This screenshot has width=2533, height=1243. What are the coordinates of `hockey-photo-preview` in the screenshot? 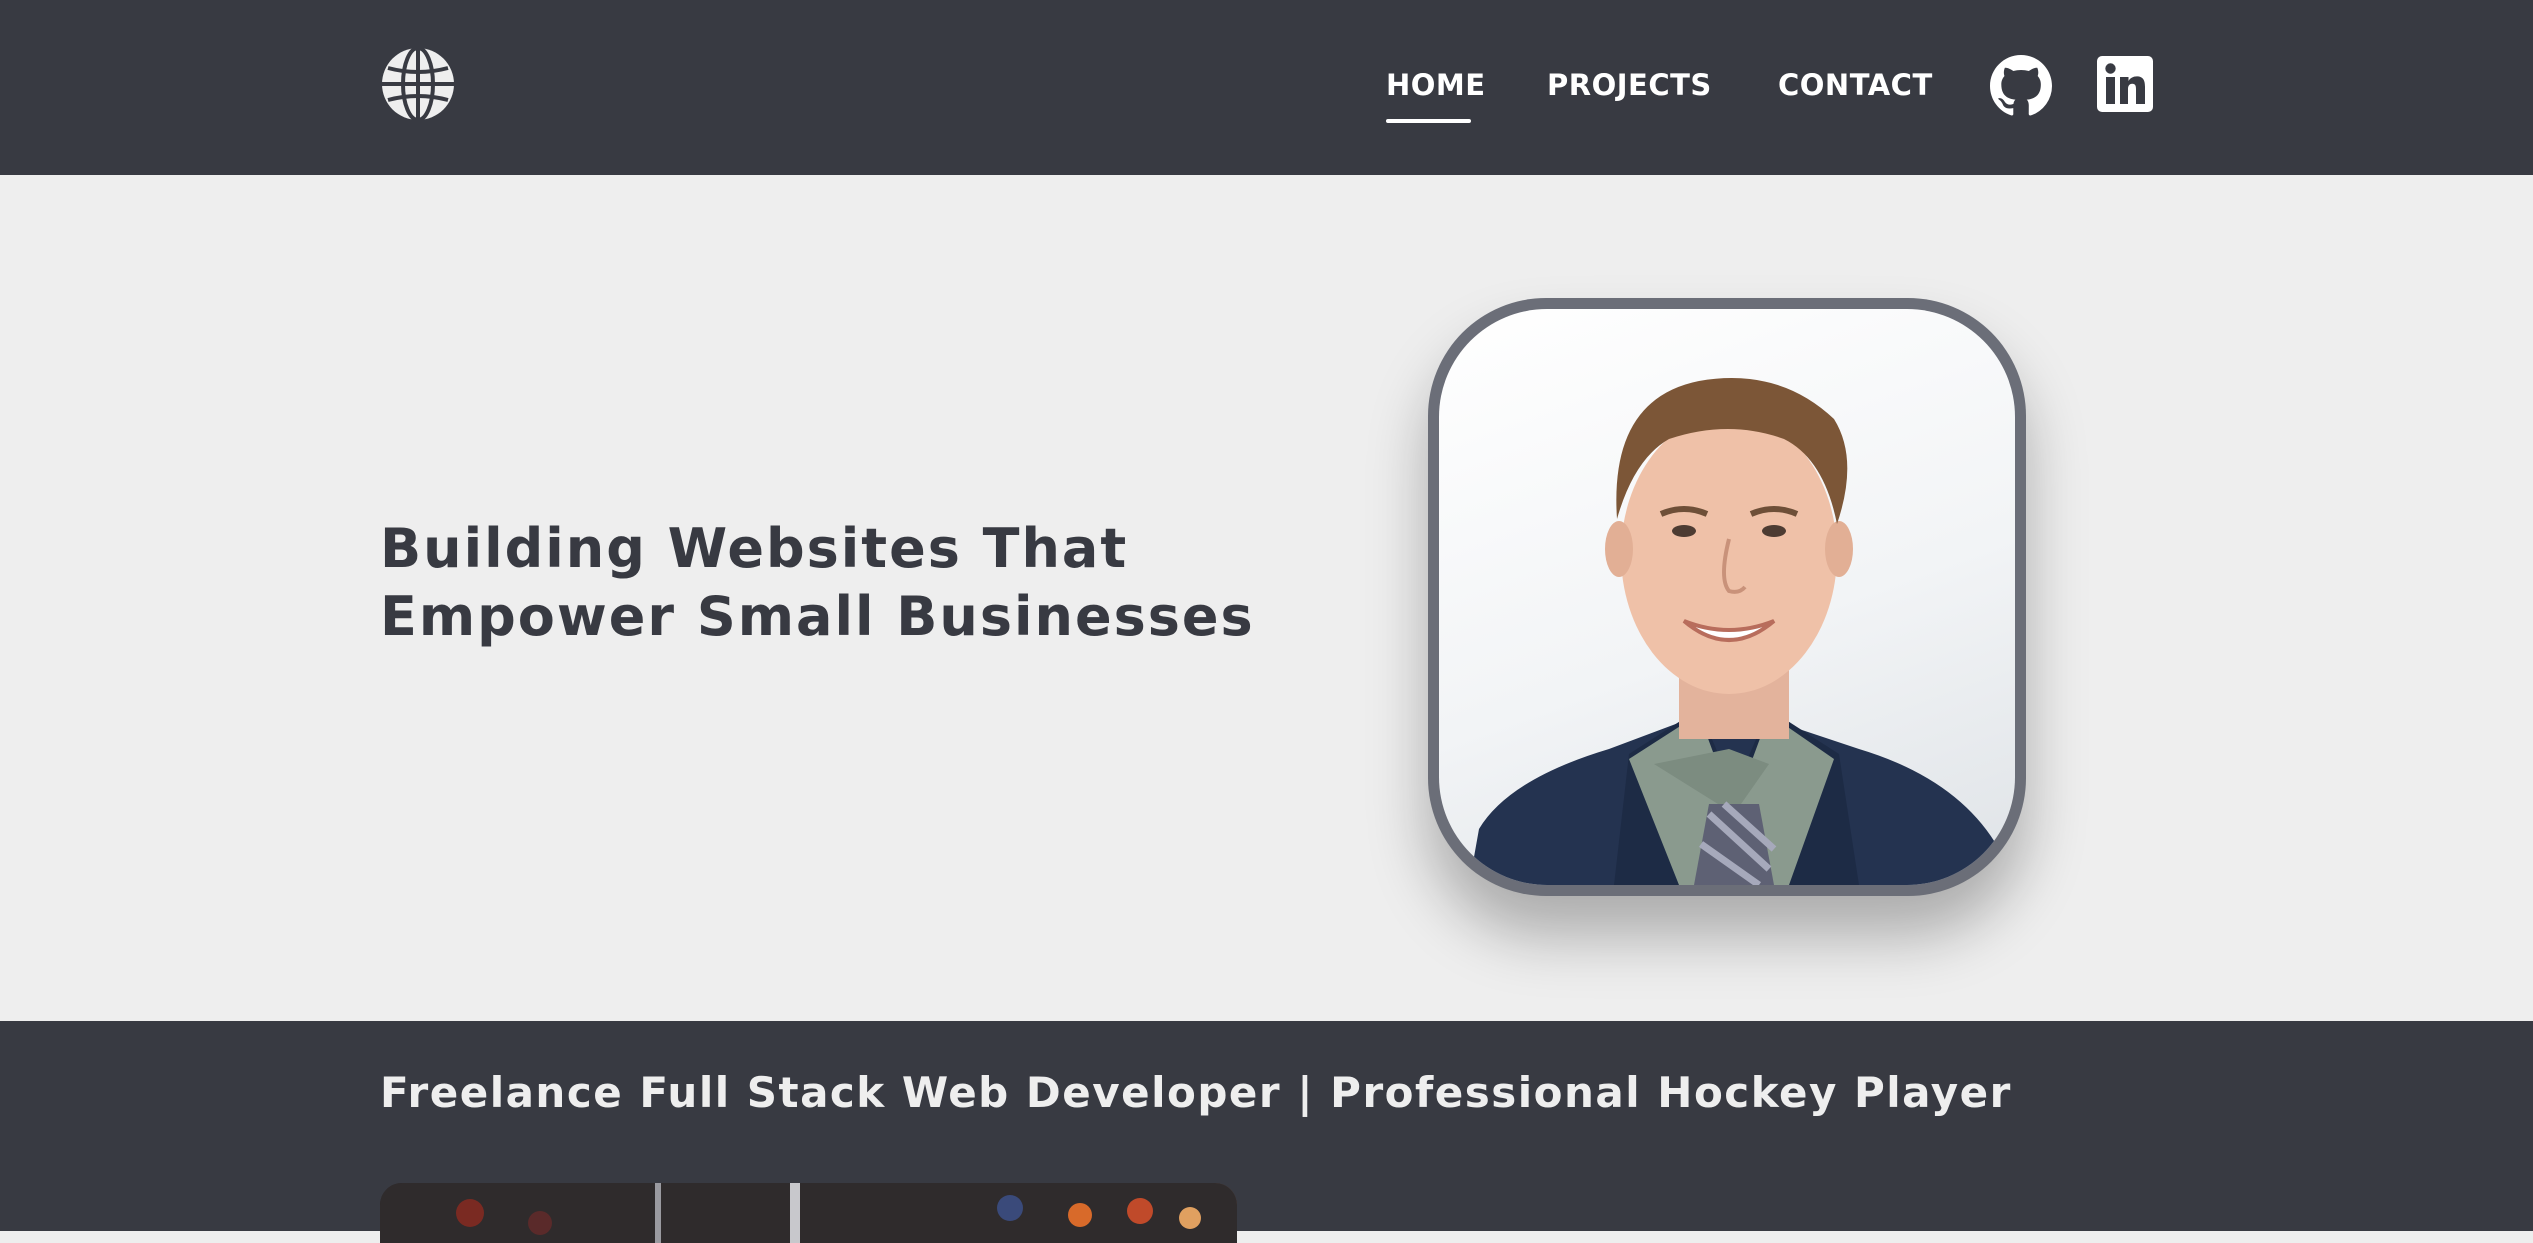 It's located at (808, 1213).